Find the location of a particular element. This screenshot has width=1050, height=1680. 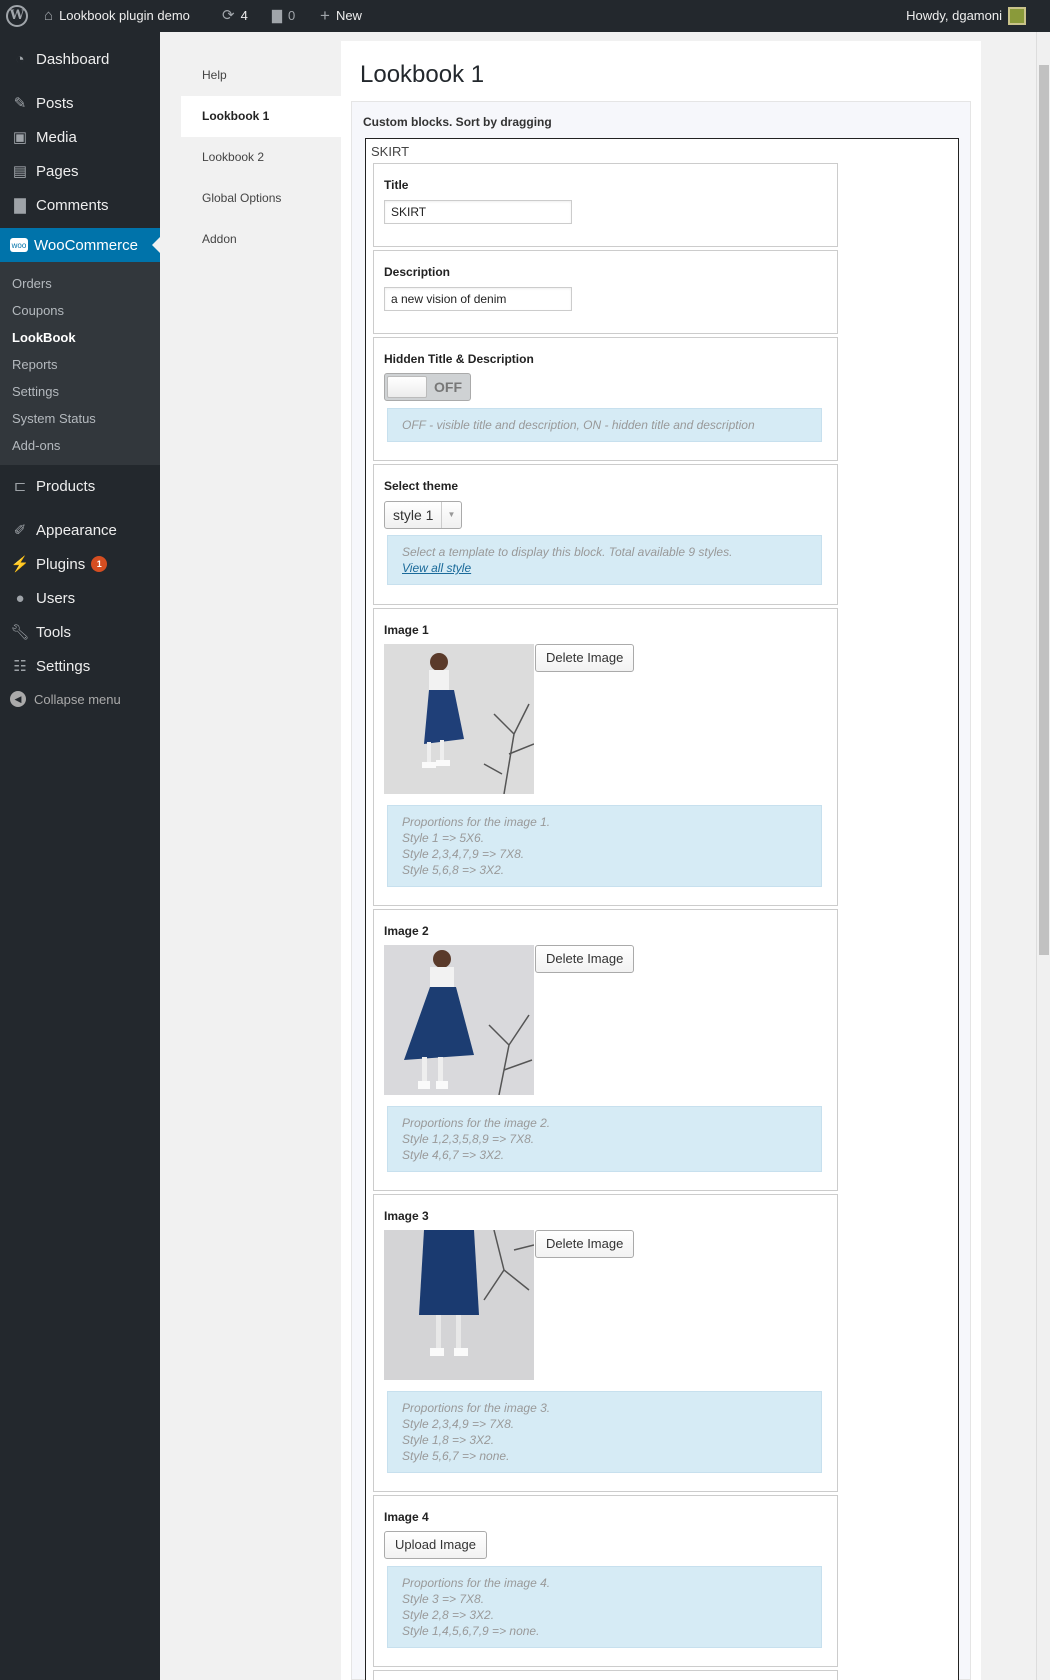

tab-lookbook-2: Lookbook 2 is located at coordinates (261, 157).